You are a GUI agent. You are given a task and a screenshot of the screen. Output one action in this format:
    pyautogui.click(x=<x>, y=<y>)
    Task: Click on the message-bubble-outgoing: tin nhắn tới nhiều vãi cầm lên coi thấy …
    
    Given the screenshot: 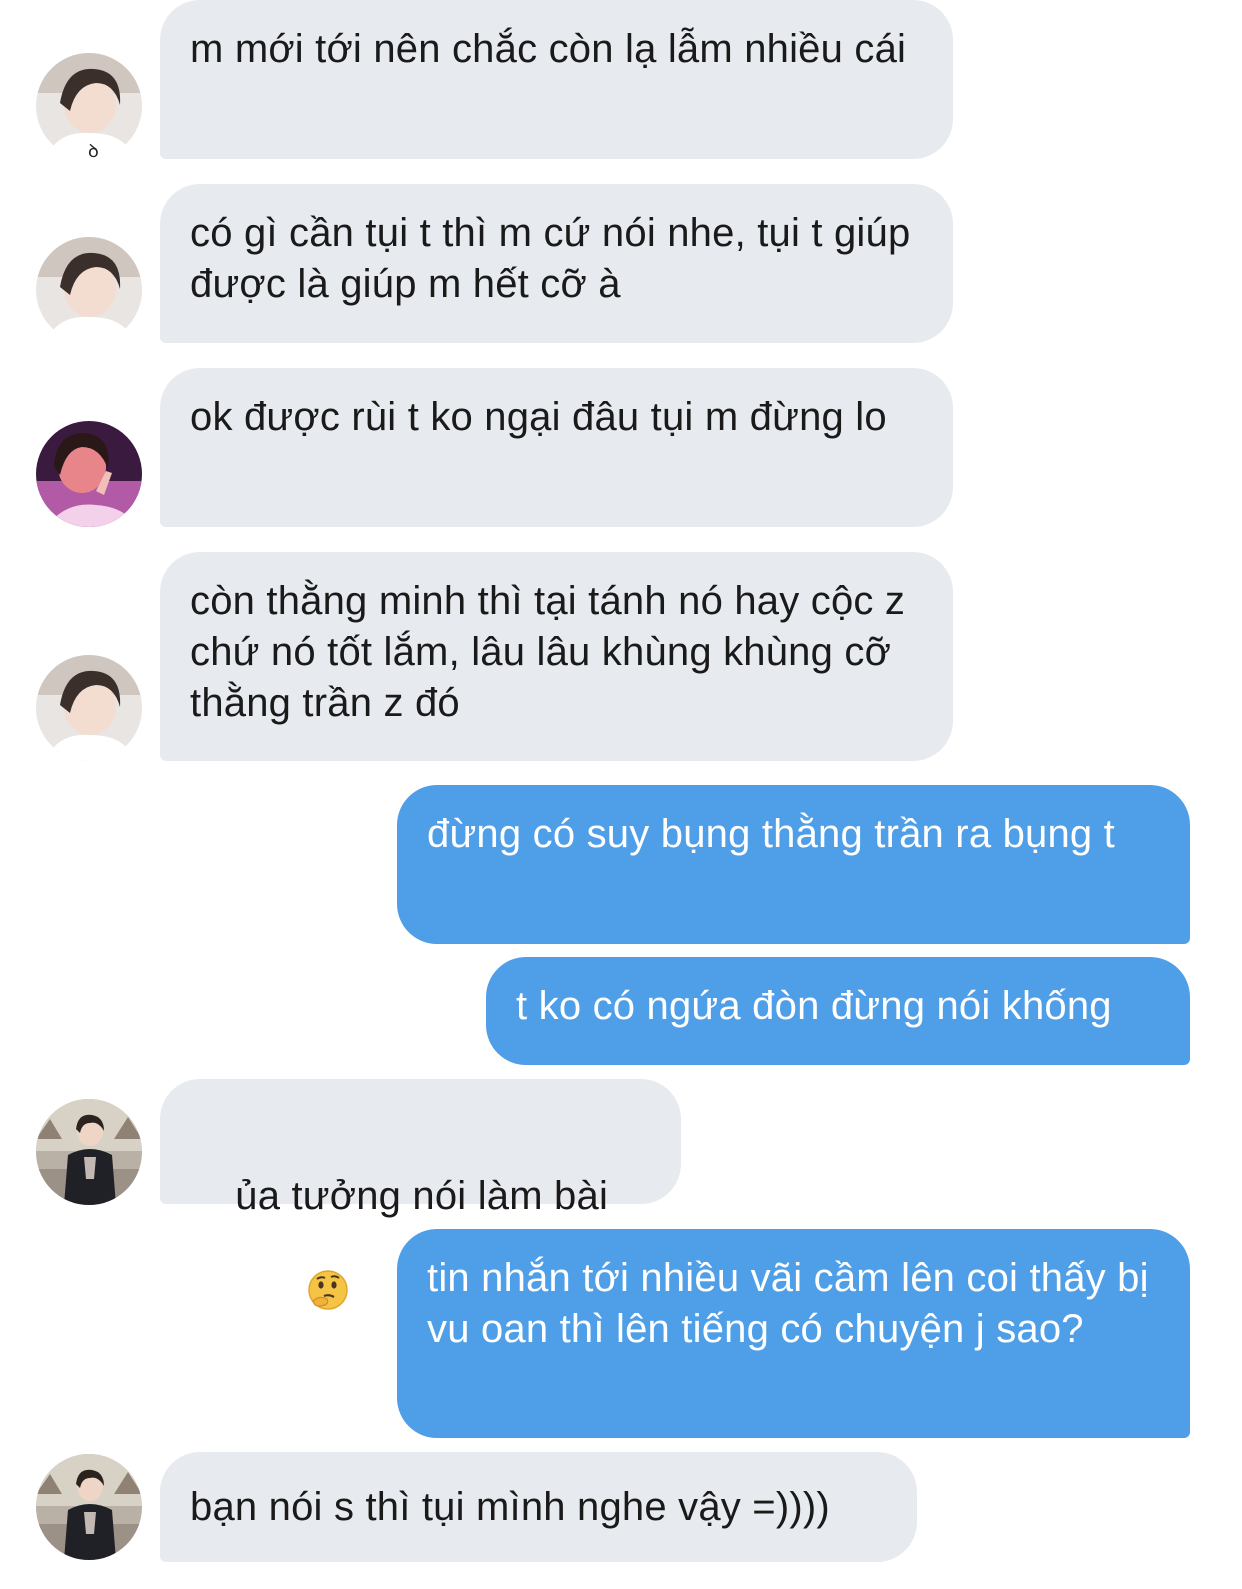 What is the action you would take?
    pyautogui.click(x=793, y=1333)
    